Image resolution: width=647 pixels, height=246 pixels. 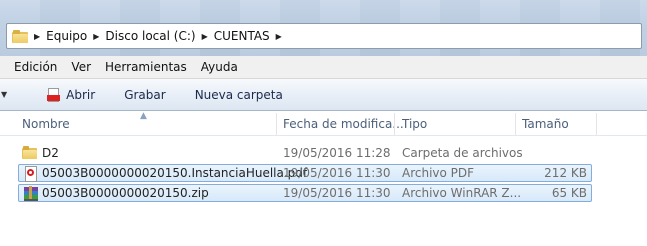 I want to click on breadcrumb-equipo: Equipo, so click(x=66, y=36).